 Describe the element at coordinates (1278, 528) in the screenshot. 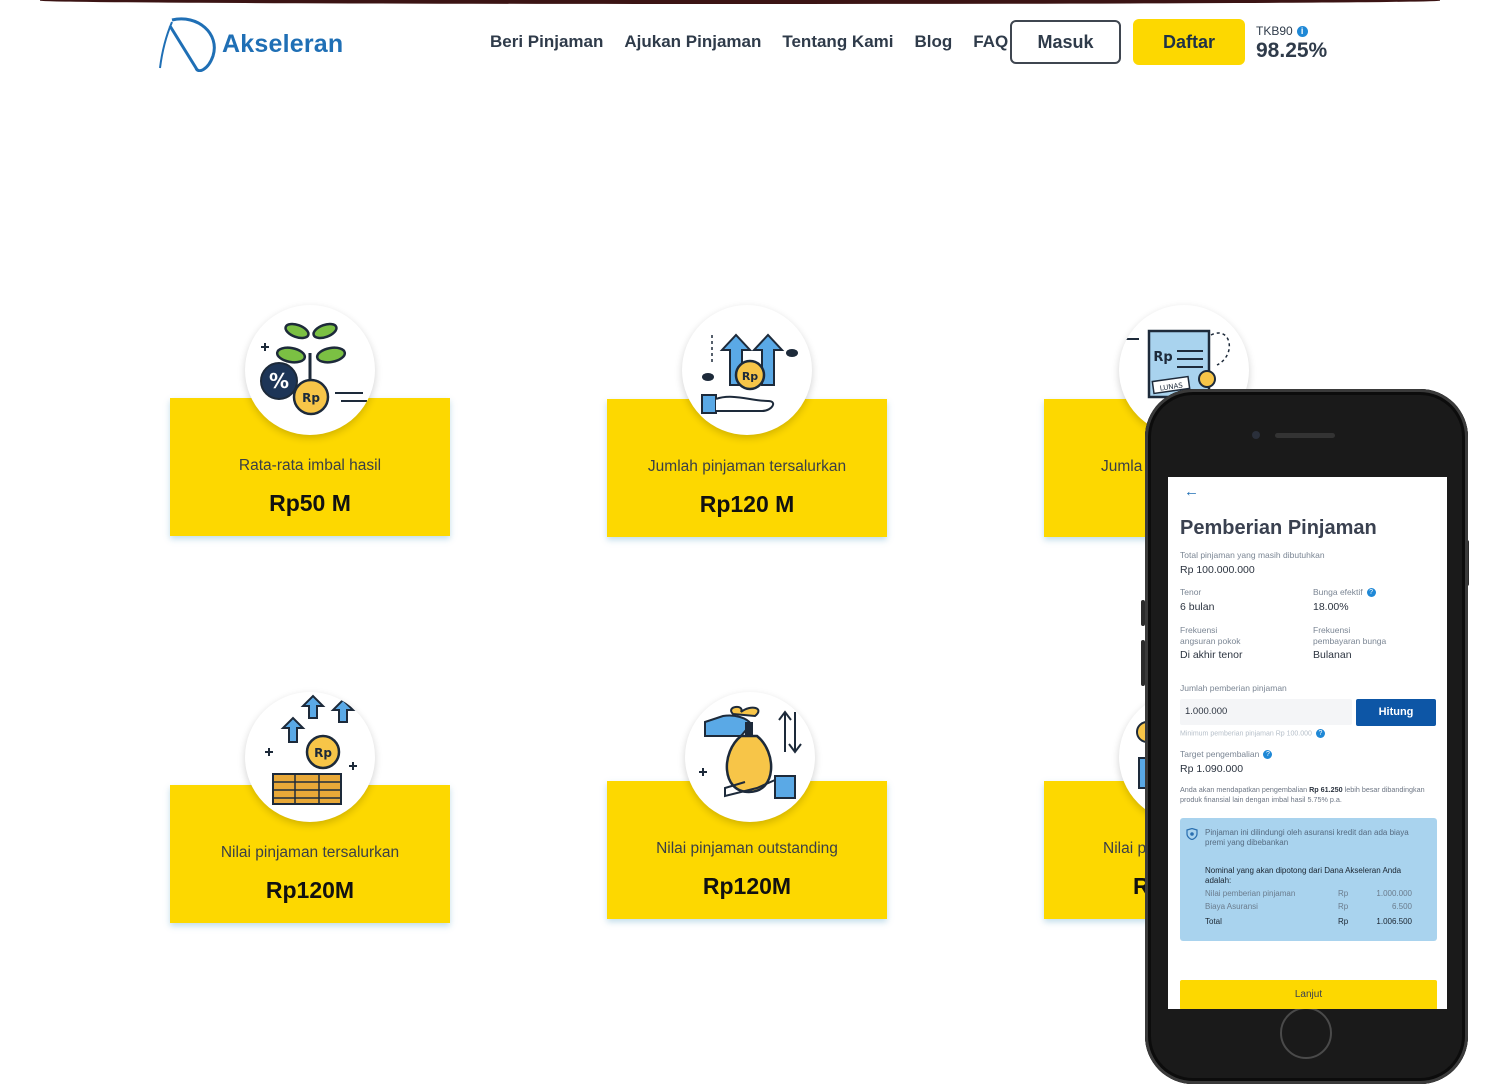

I see `screen-title: Pemberian Pinjaman` at that location.